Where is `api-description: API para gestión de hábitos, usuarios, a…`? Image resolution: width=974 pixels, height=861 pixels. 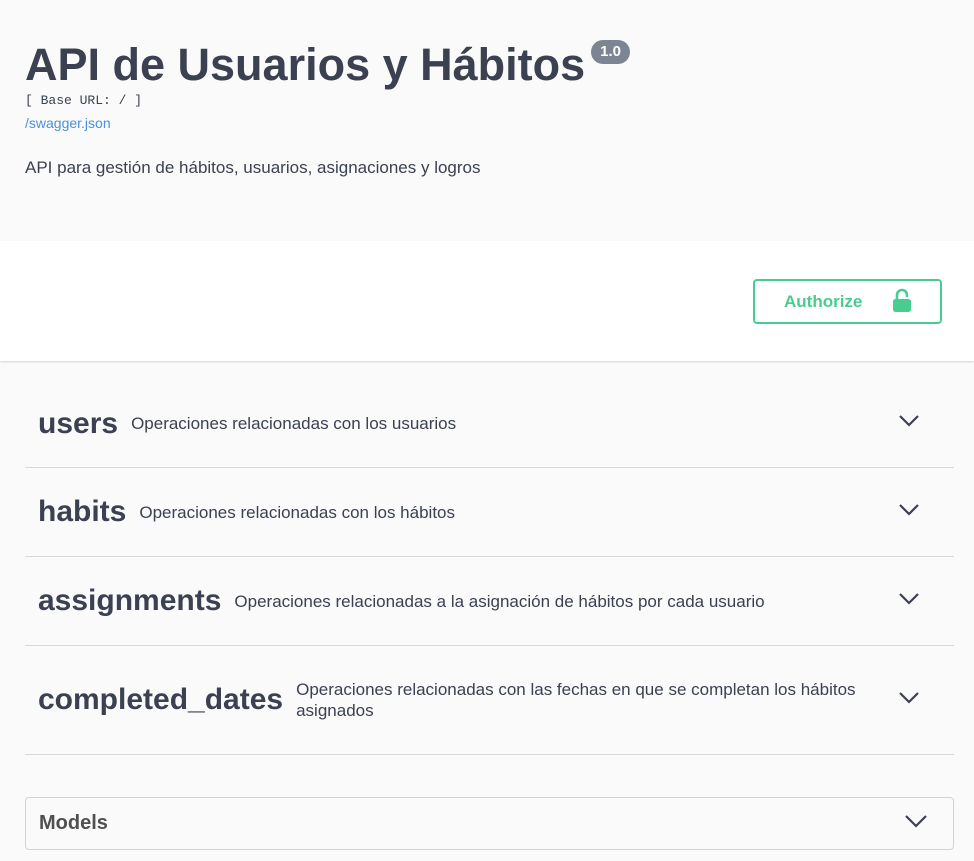 api-description: API para gestión de hábitos, usuarios, a… is located at coordinates (253, 167).